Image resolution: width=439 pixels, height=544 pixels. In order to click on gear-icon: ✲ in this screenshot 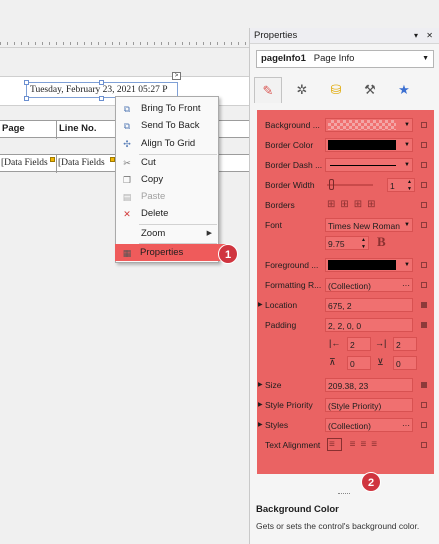, I will do `click(302, 90)`.